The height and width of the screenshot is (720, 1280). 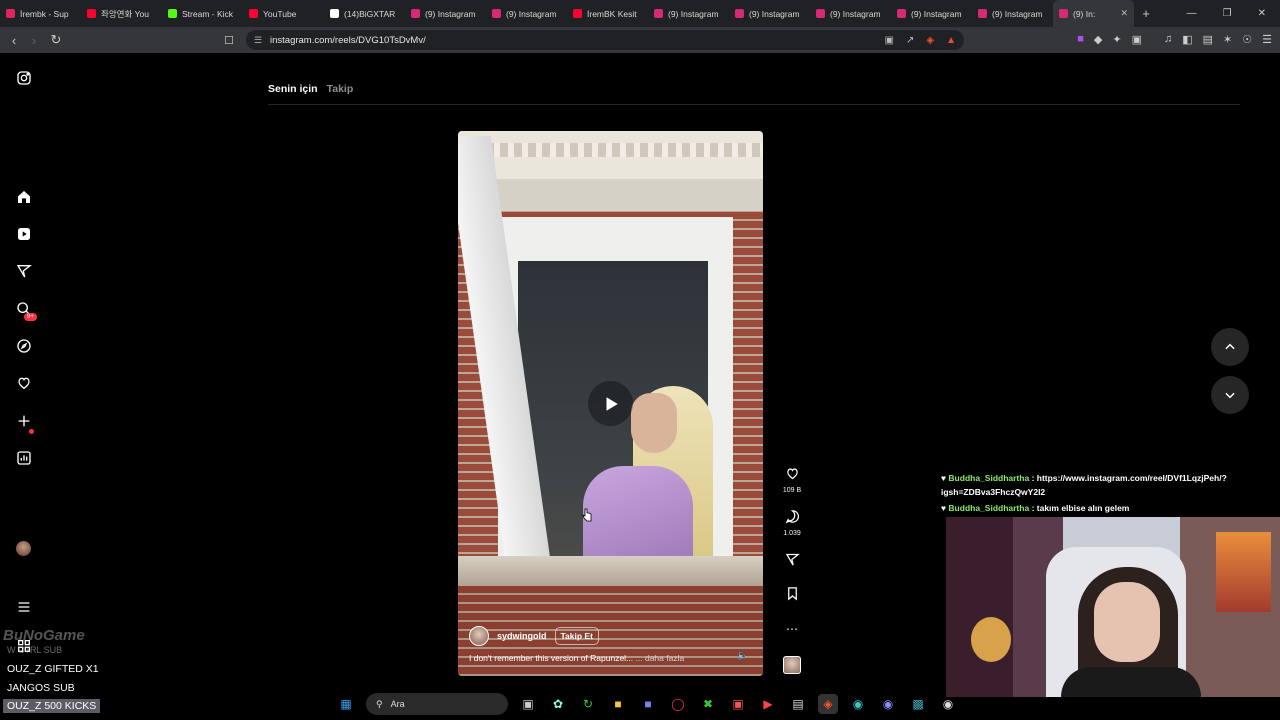 What do you see at coordinates (283, 13) in the screenshot?
I see `browser-tab: YouTube` at bounding box center [283, 13].